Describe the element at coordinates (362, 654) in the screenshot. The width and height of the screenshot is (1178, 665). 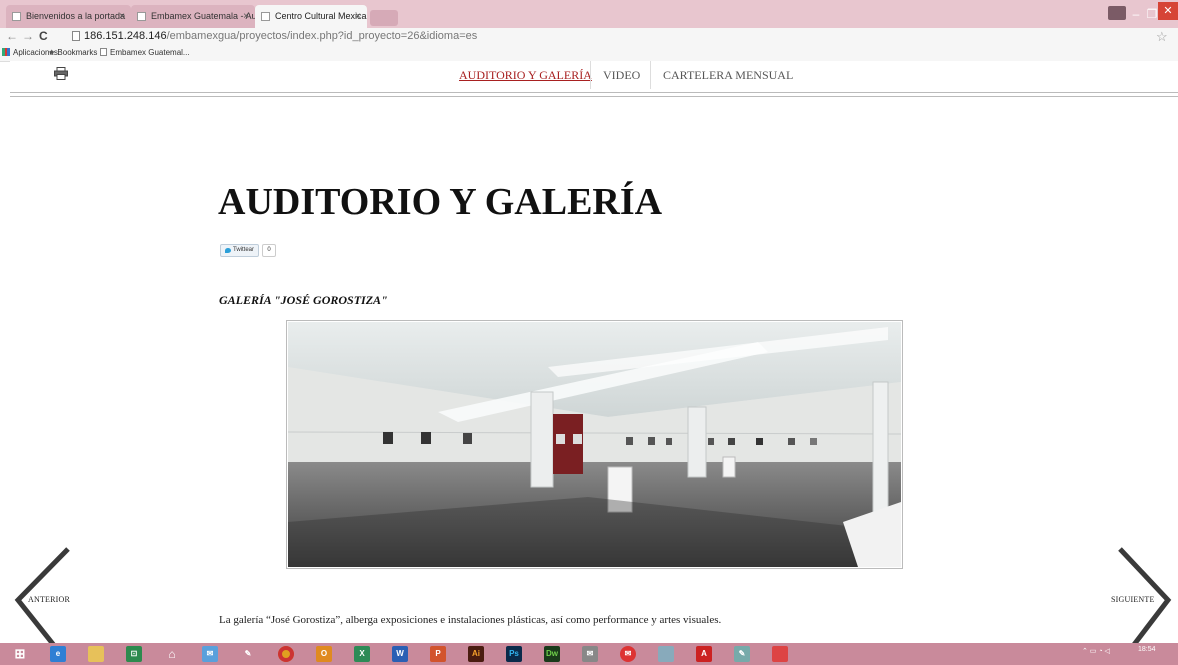
I see `excel-icon: X` at that location.